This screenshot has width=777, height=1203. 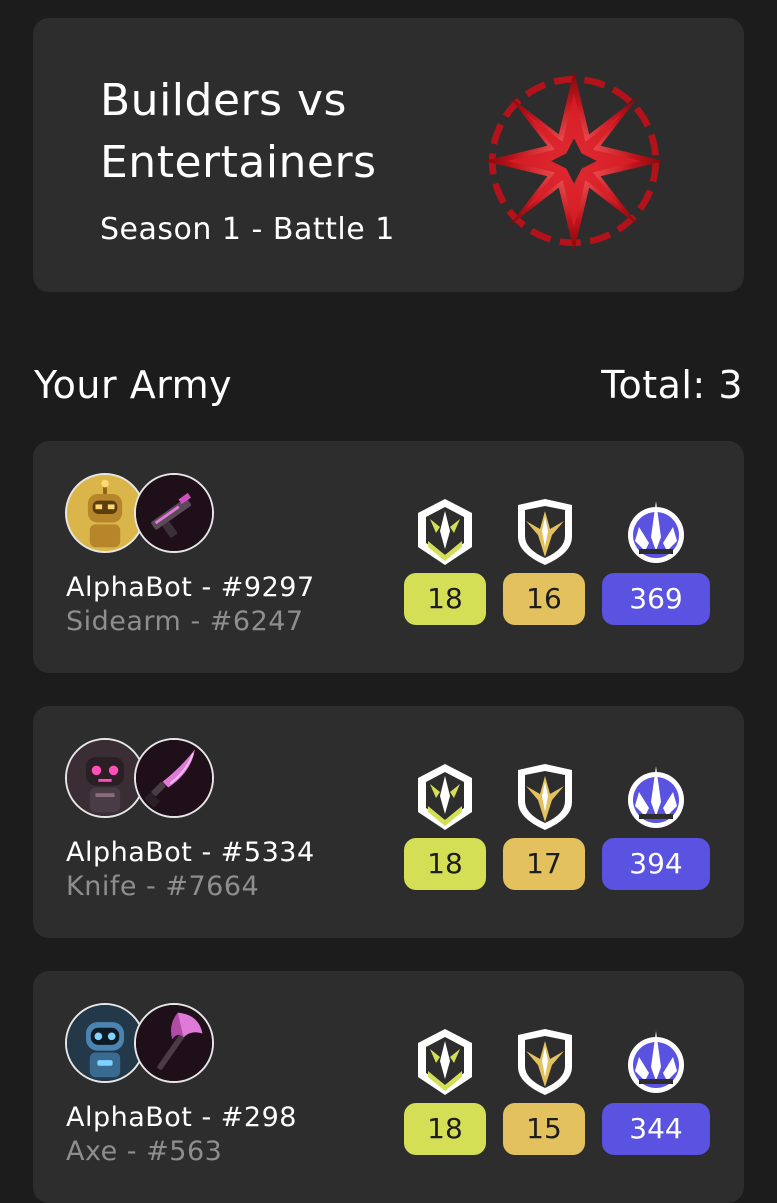 What do you see at coordinates (656, 599) in the screenshot?
I see `power-stat: 369` at bounding box center [656, 599].